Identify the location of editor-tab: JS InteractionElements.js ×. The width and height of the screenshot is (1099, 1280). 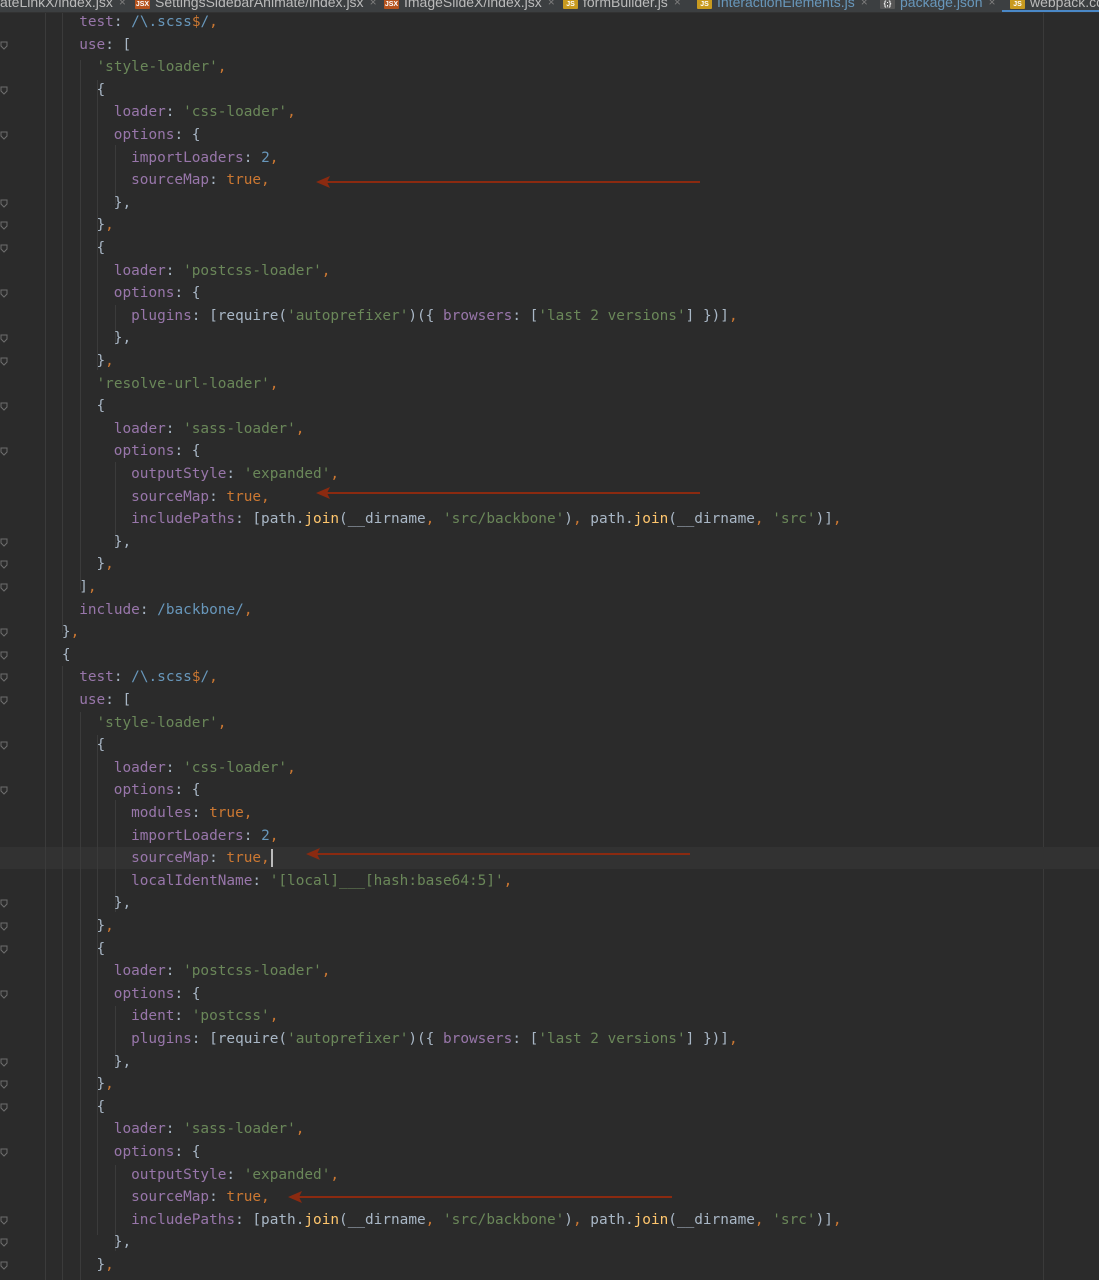
(782, 6).